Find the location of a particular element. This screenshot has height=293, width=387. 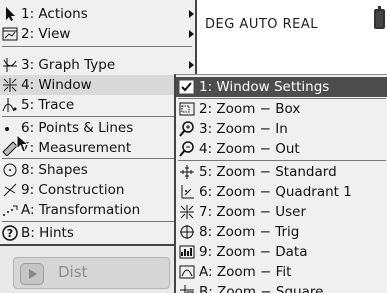

submenu-item-label: B: Zoom − Square is located at coordinates (261, 288).